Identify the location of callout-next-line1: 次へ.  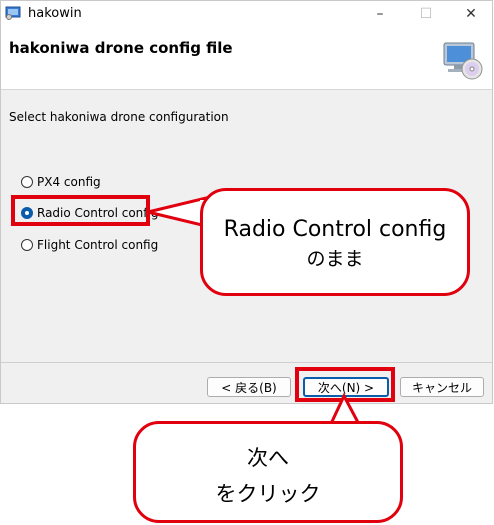
(268, 458).